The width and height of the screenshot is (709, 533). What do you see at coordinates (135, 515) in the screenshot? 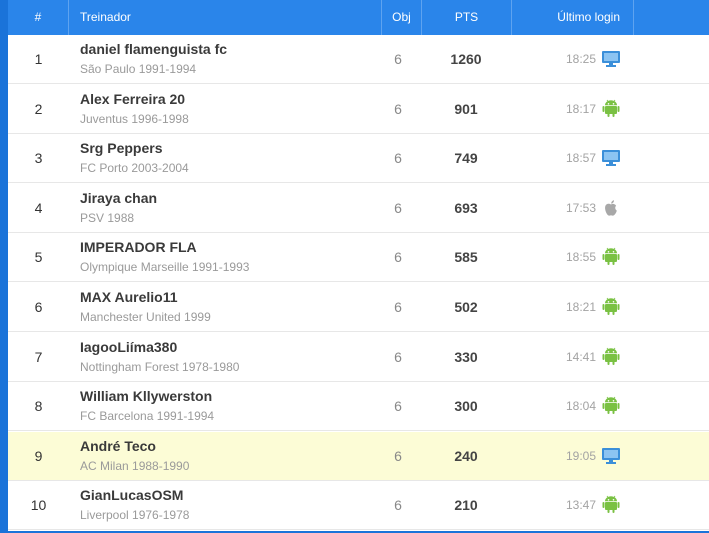
I see `team-name: Liverpool 1976-1978` at bounding box center [135, 515].